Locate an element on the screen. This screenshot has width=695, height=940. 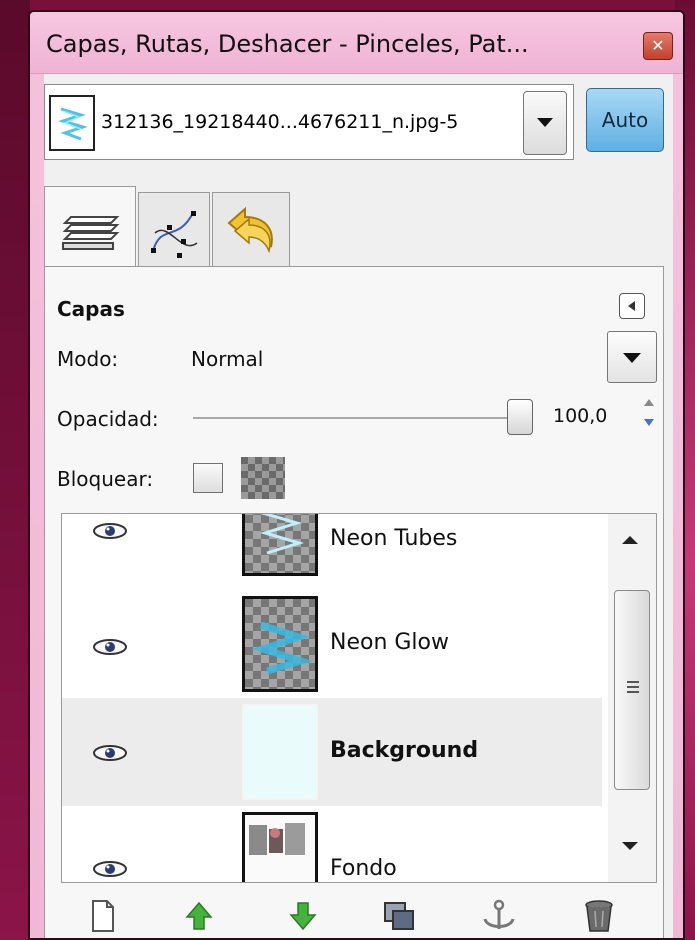
image-selector: 312136_19218440...4676211_n.jpg-5 is located at coordinates (309, 122).